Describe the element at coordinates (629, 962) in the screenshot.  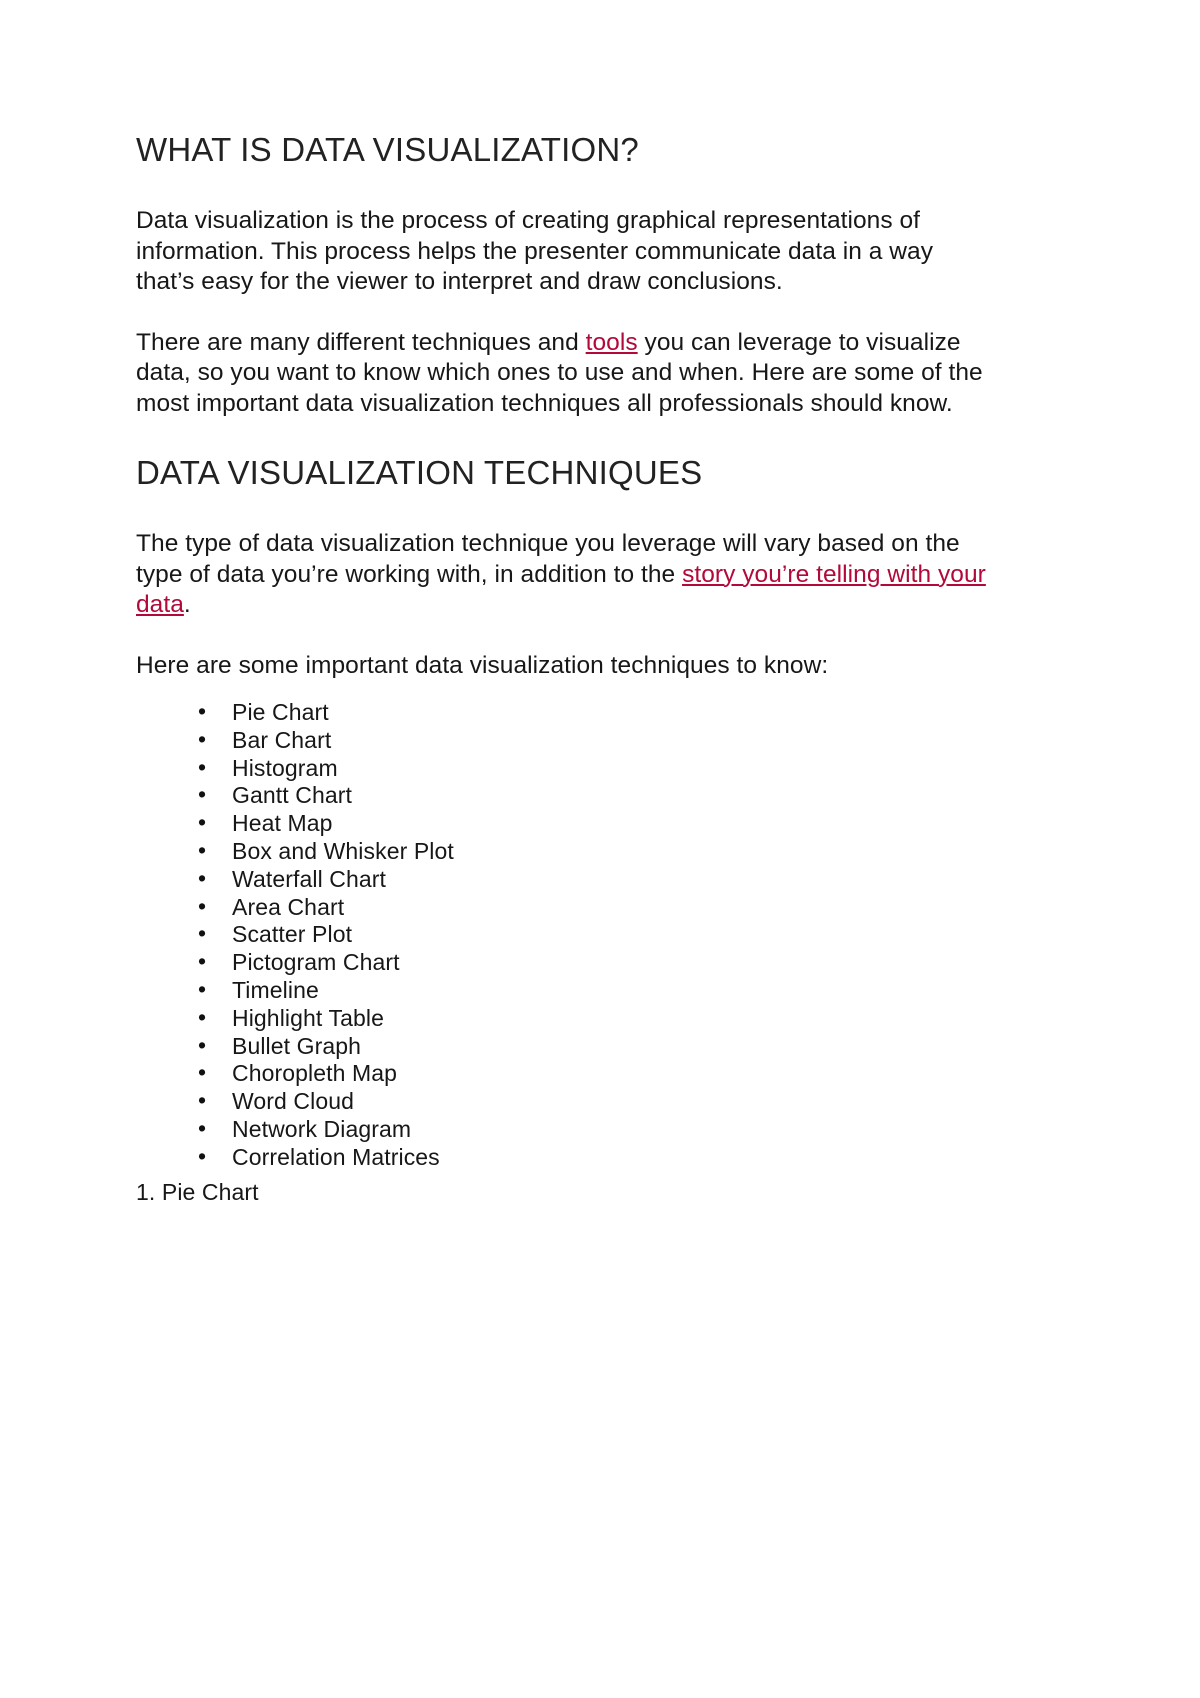
I see `list-item: Pictogram Chart` at that location.